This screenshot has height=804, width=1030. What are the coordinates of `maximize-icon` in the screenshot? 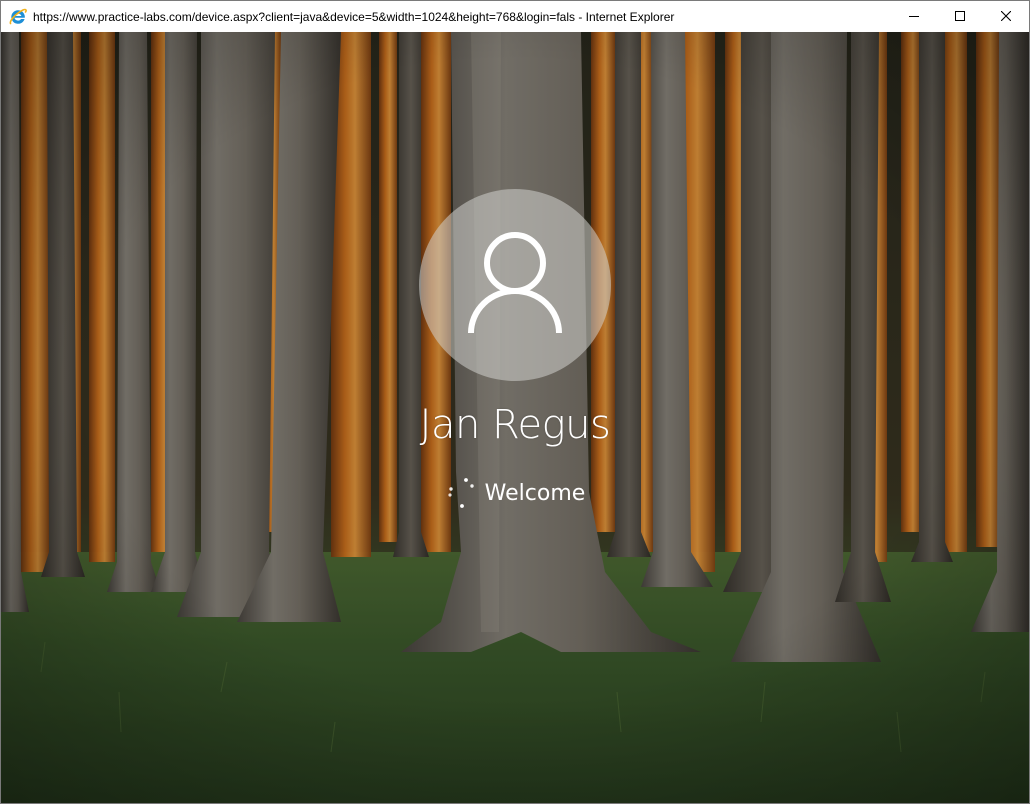 It's located at (960, 17).